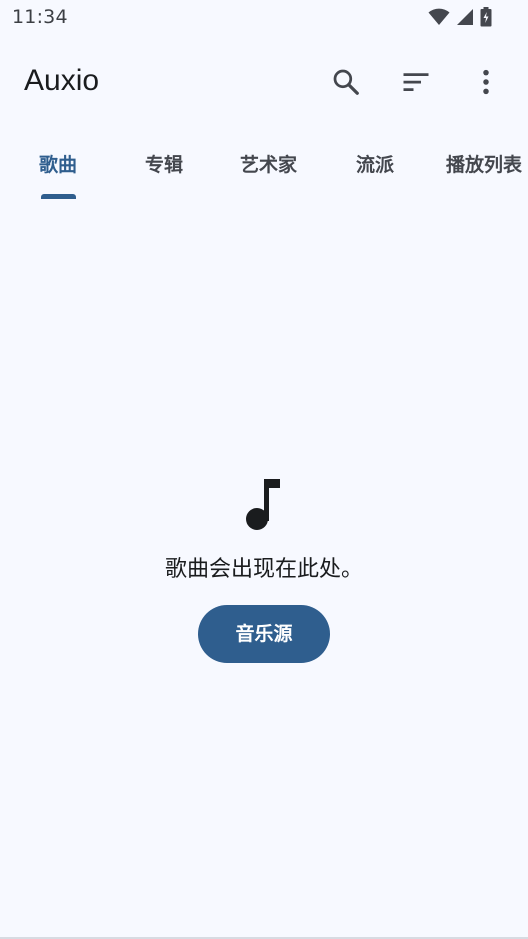  Describe the element at coordinates (62, 80) in the screenshot. I see `app-title: Auxio` at that location.